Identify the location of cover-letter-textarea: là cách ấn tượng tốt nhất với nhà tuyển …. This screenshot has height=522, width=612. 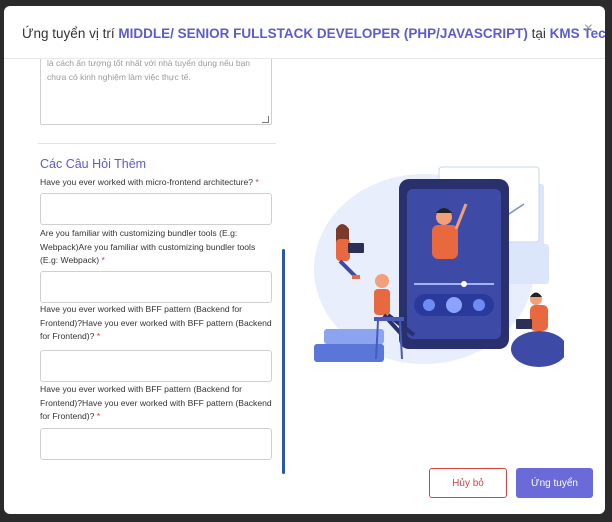
(156, 92).